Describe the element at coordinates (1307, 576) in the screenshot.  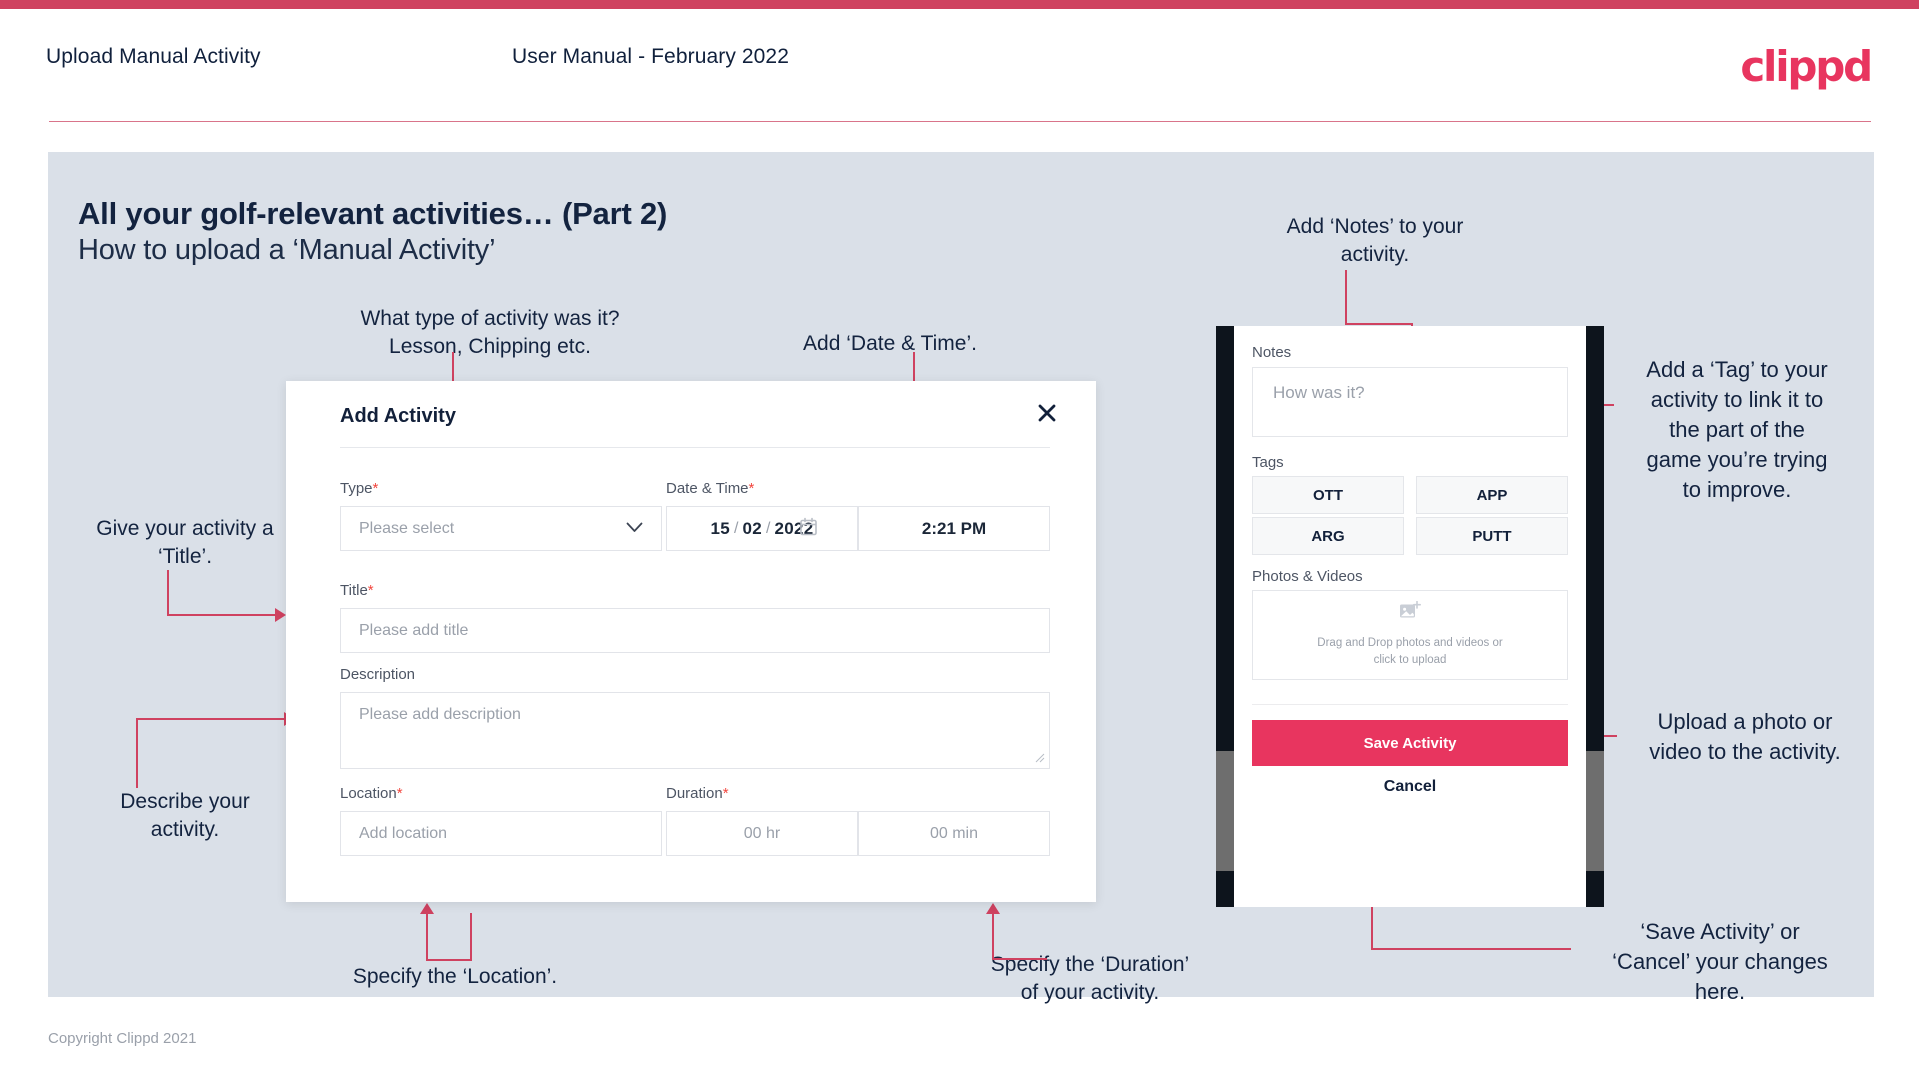
I see `photos-label: Photos & Videos` at that location.